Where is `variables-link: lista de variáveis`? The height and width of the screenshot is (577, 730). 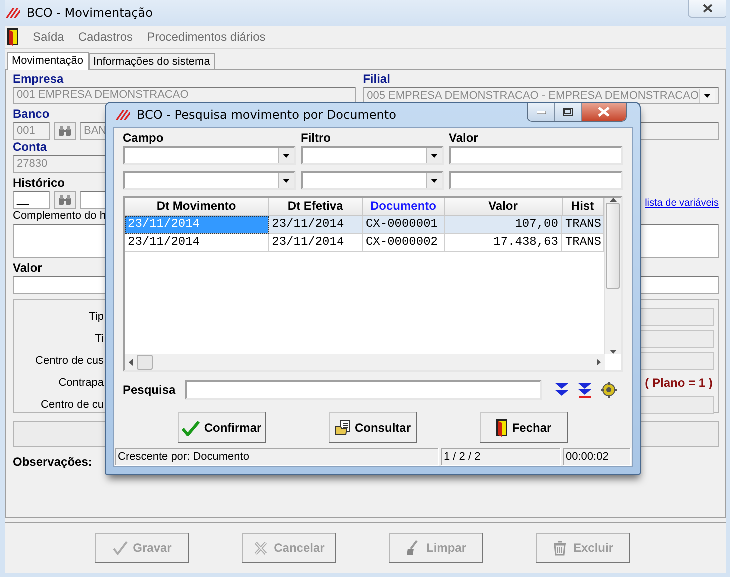
variables-link: lista de variáveis is located at coordinates (682, 203).